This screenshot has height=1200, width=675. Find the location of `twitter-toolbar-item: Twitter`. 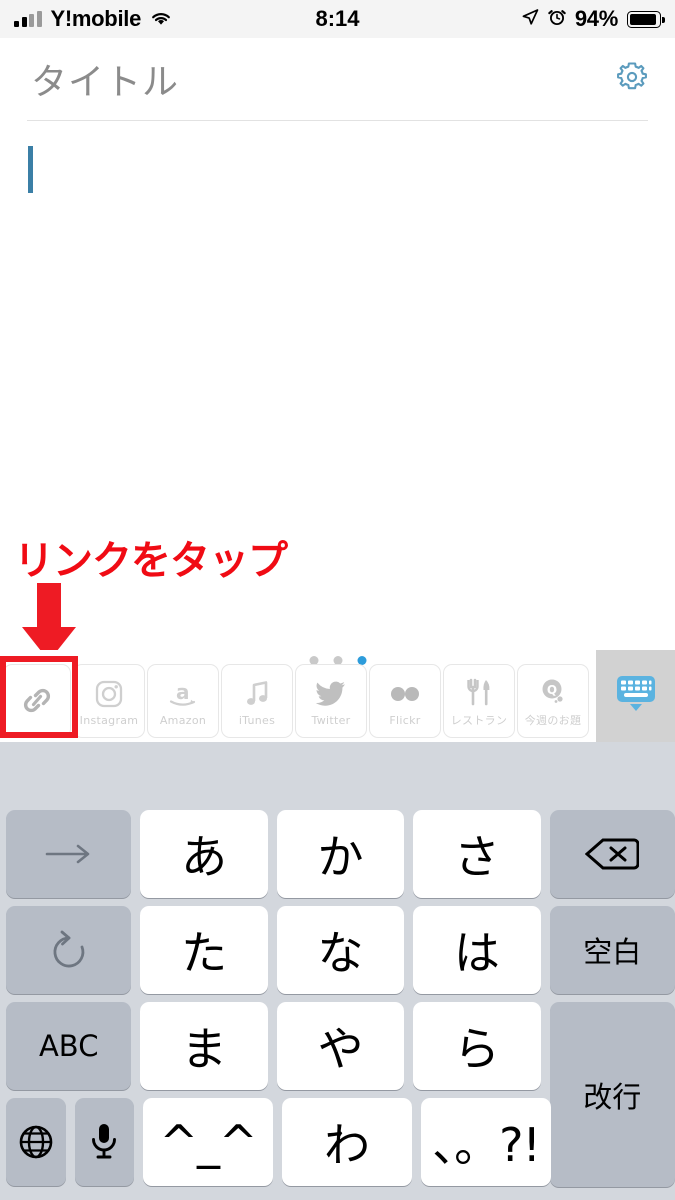

twitter-toolbar-item: Twitter is located at coordinates (331, 701).